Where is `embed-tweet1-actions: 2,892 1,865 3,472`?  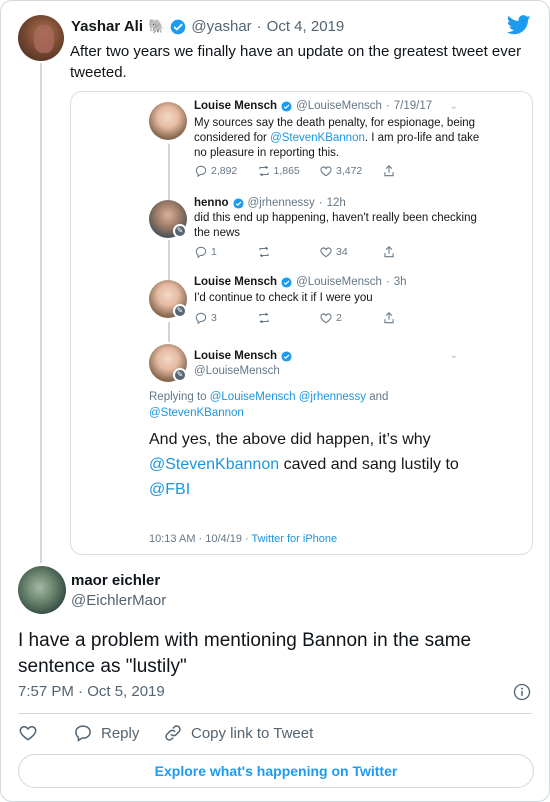 embed-tweet1-actions: 2,892 1,865 3,472 is located at coordinates (319, 171).